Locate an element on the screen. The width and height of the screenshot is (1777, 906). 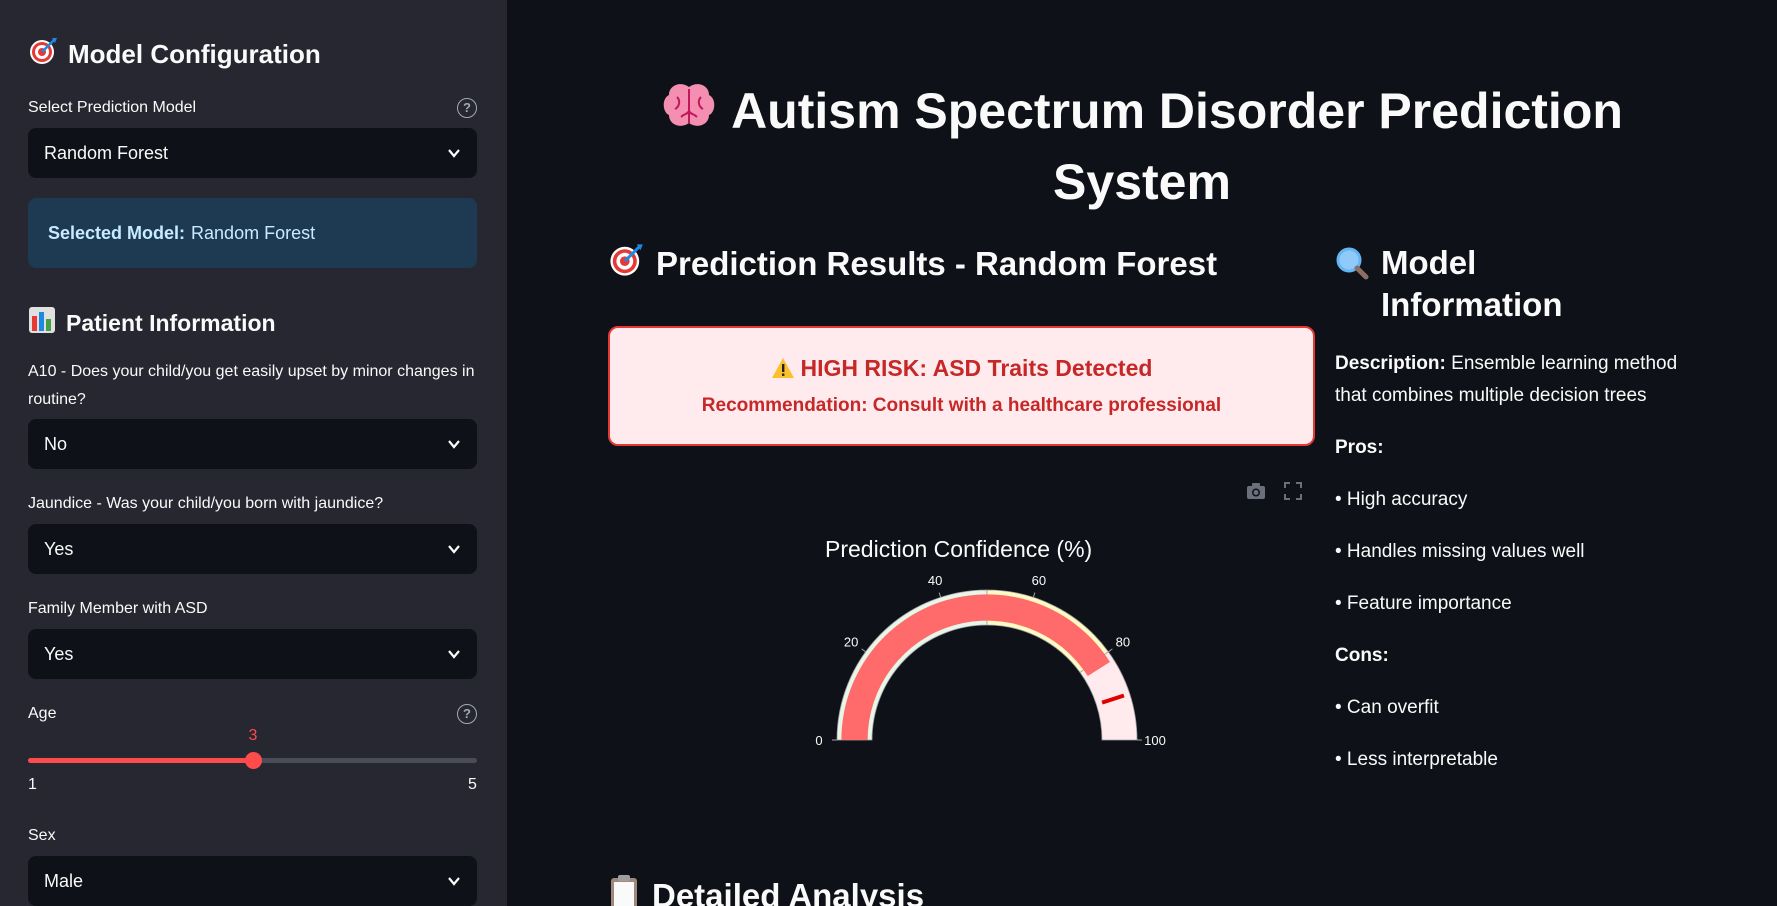
jaundice-select: Yes is located at coordinates (252, 549).